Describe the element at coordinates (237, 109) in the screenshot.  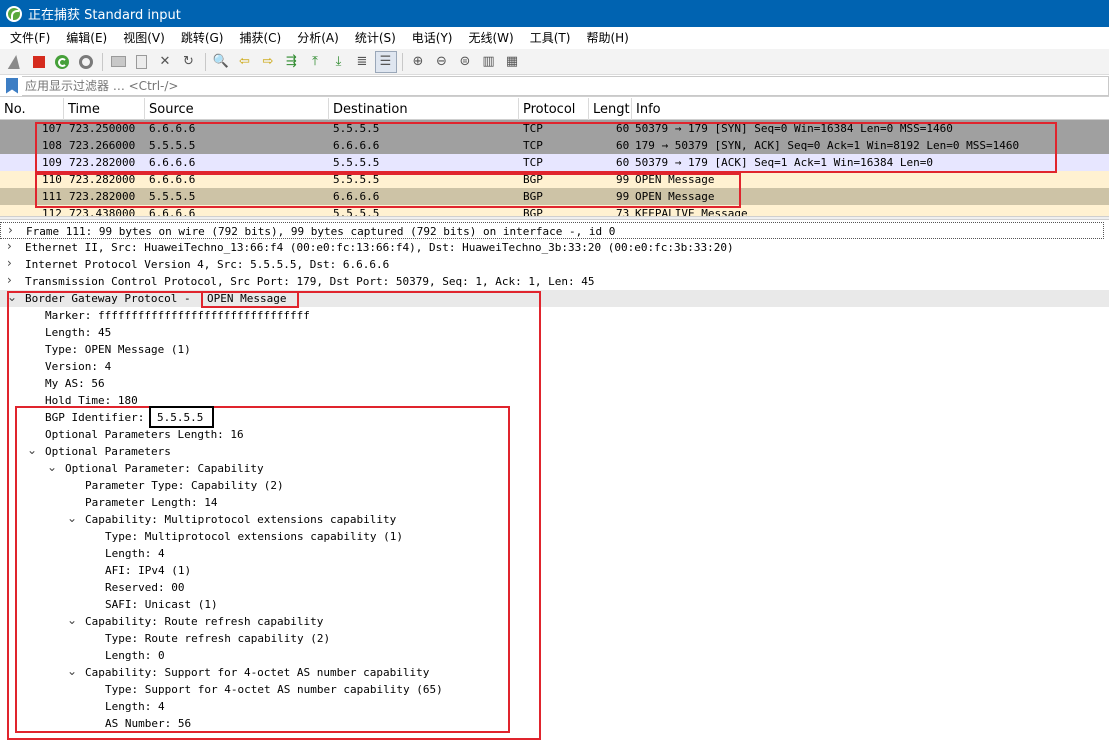
I see `column-source: Source` at that location.